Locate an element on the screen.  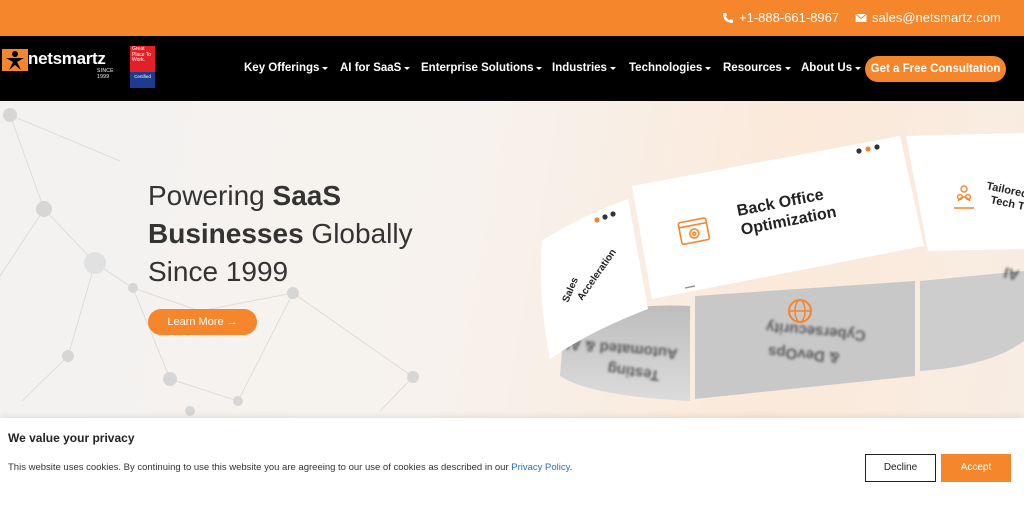
nav-item-resources: Resources is located at coordinates (757, 68).